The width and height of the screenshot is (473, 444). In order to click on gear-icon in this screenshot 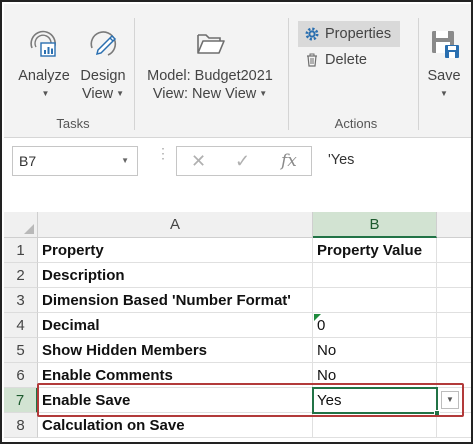, I will do `click(312, 34)`.